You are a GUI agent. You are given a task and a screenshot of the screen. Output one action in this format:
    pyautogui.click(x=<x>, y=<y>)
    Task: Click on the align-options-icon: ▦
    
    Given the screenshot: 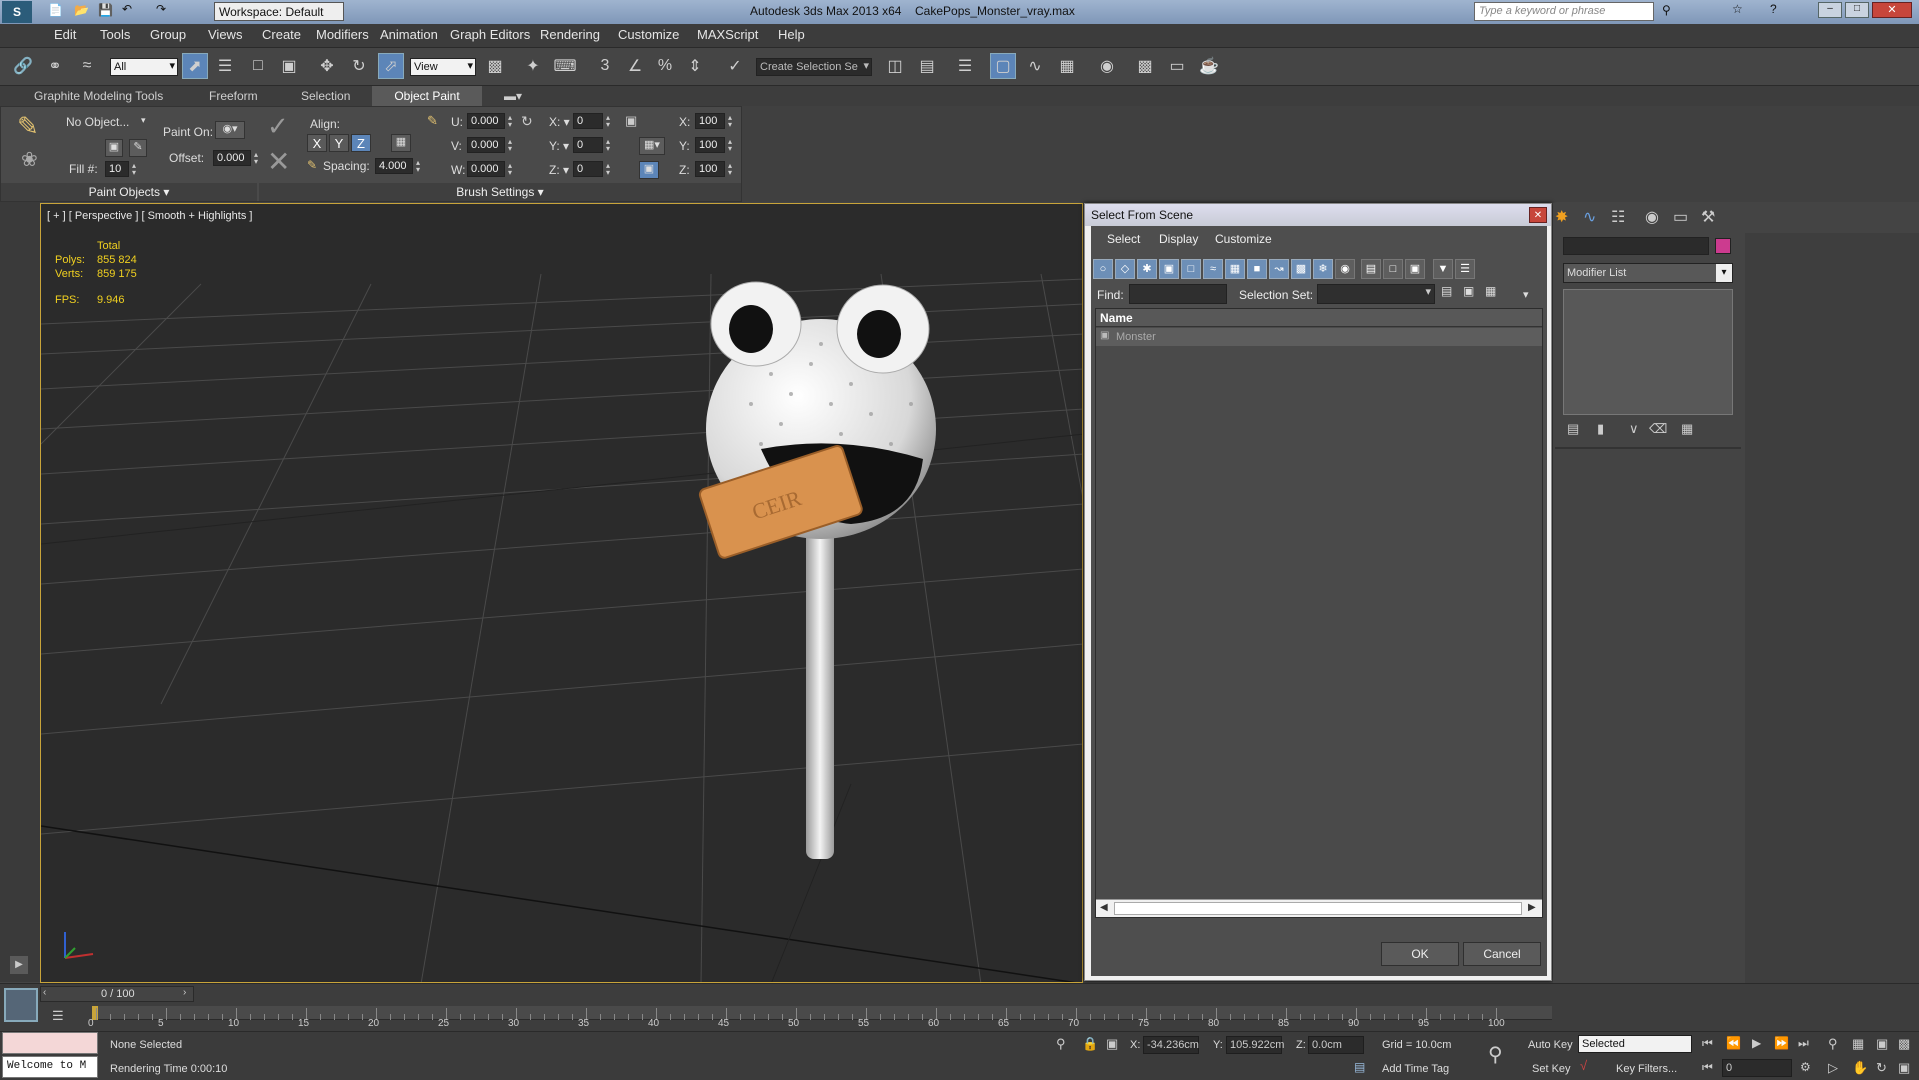 What is the action you would take?
    pyautogui.click(x=401, y=143)
    